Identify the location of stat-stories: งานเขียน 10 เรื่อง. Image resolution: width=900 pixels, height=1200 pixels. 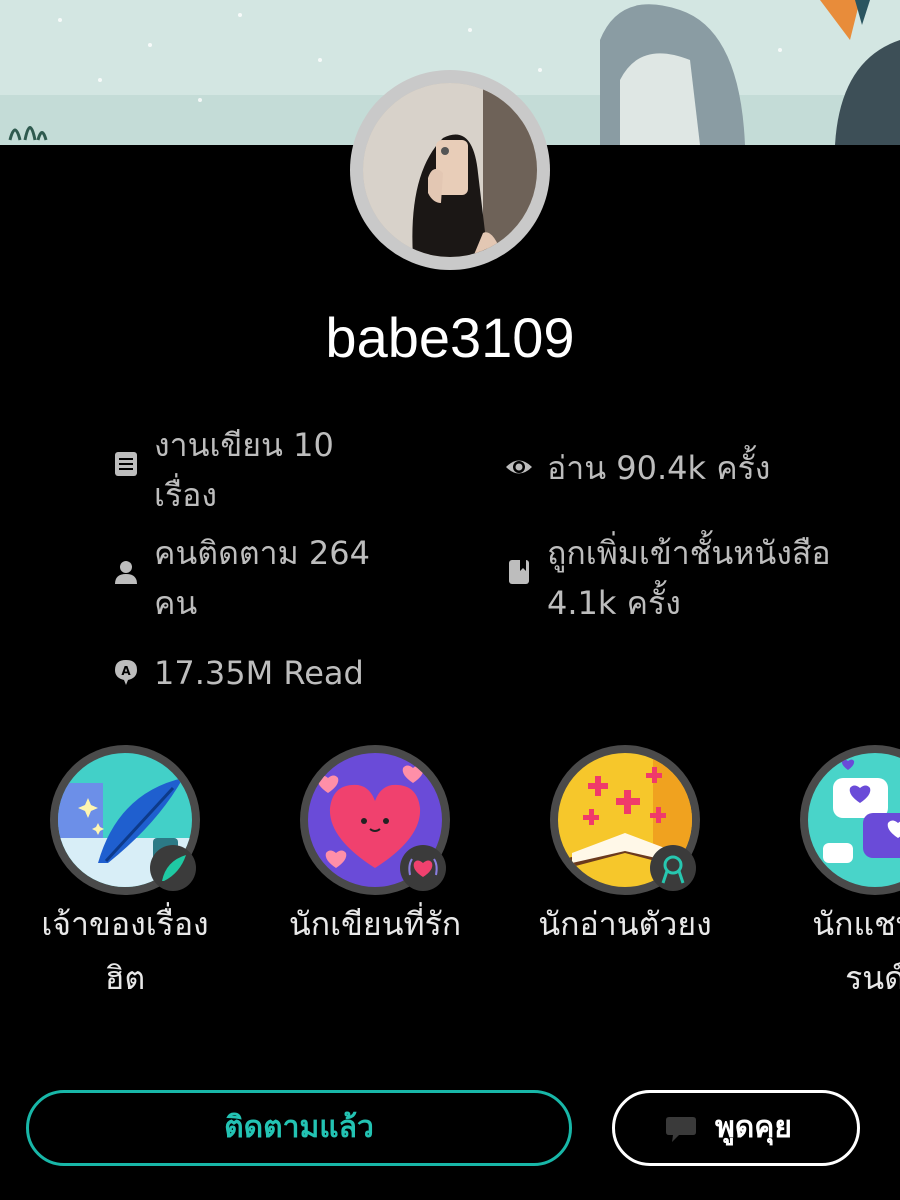
(262, 470).